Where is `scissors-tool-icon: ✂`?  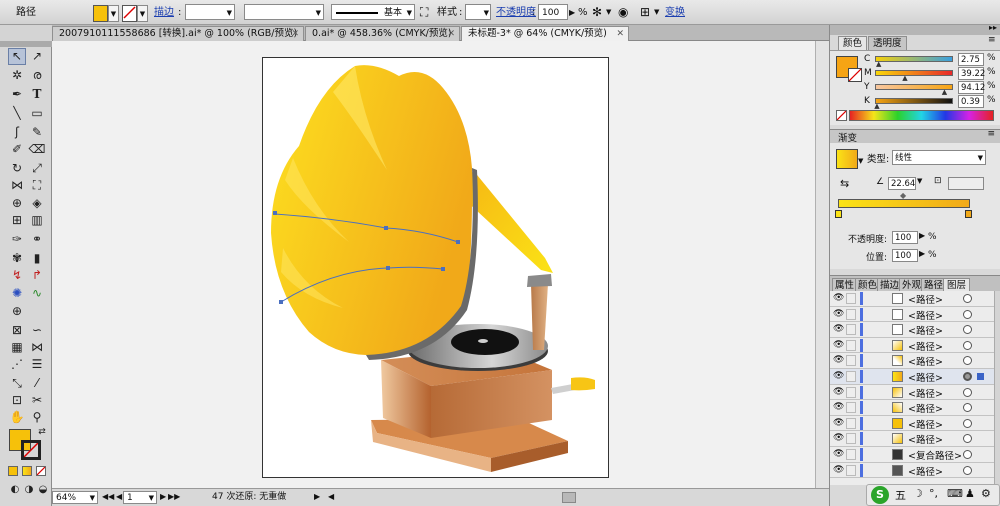
scissors-tool-icon: ✂ is located at coordinates (37, 400).